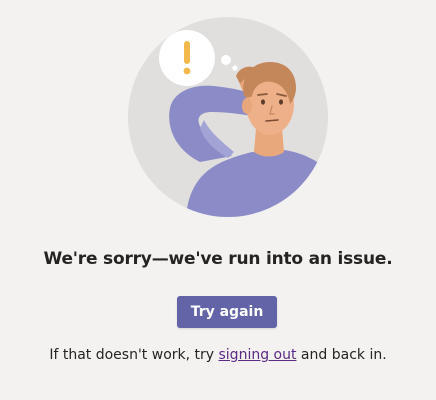 The width and height of the screenshot is (436, 400). I want to click on hint-after: and back in., so click(341, 355).